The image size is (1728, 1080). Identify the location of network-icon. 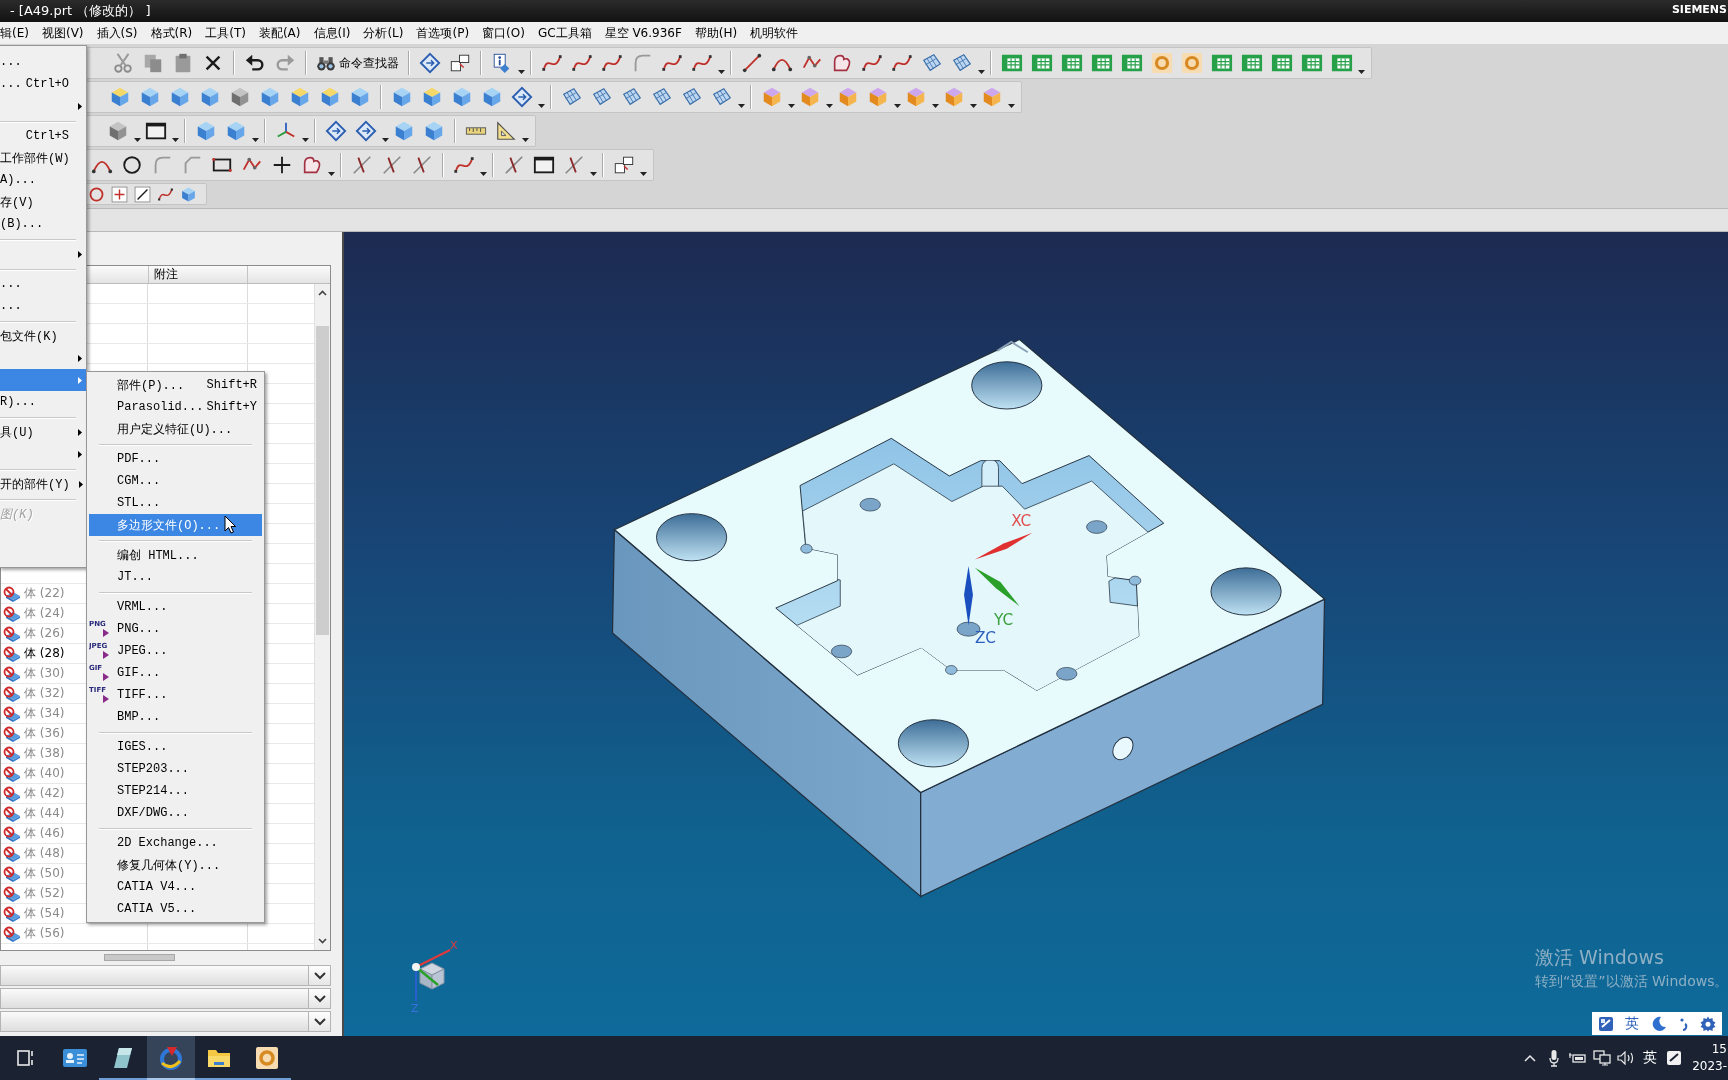
(1602, 1058).